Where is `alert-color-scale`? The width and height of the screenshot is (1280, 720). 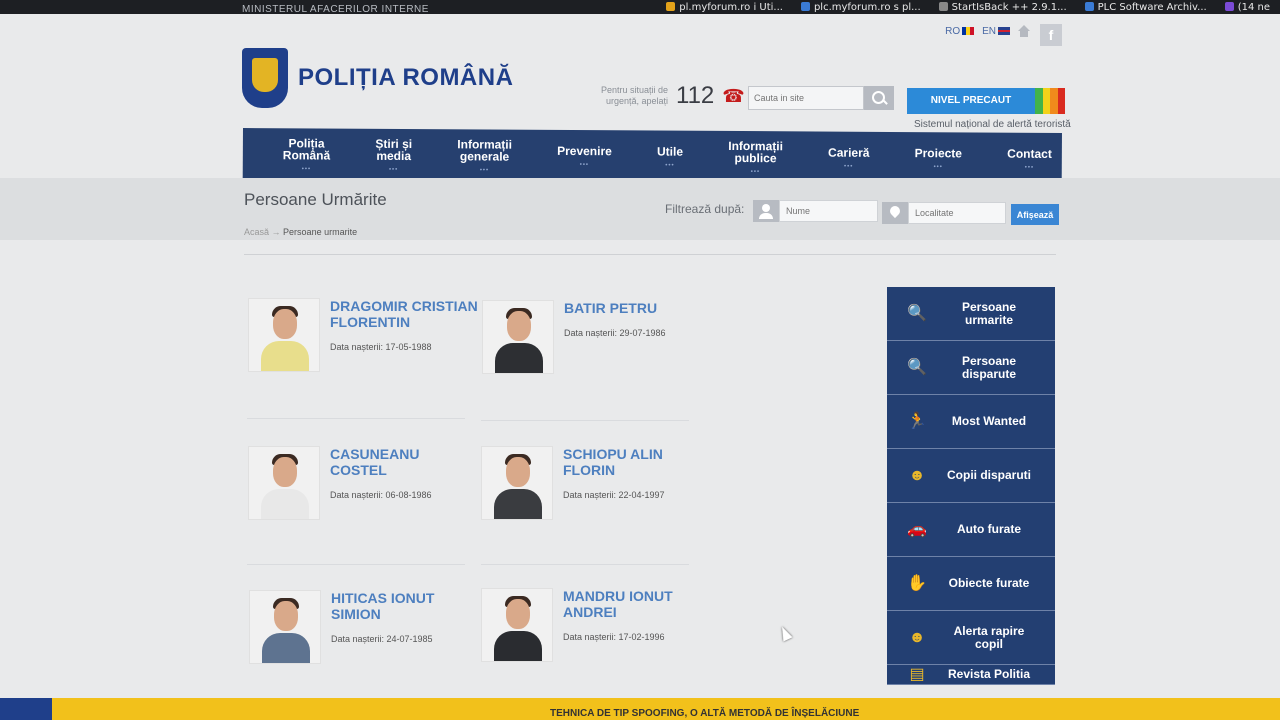
alert-color-scale is located at coordinates (1050, 101).